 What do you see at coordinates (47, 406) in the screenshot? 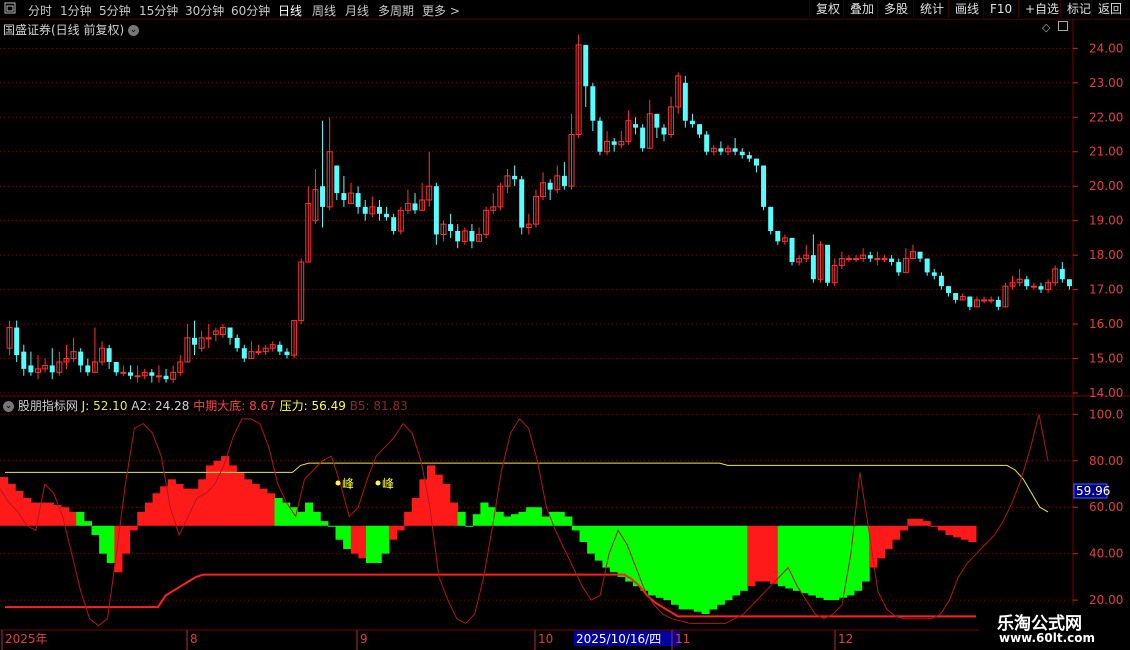
I see `indicator-name: 股朋指标网` at bounding box center [47, 406].